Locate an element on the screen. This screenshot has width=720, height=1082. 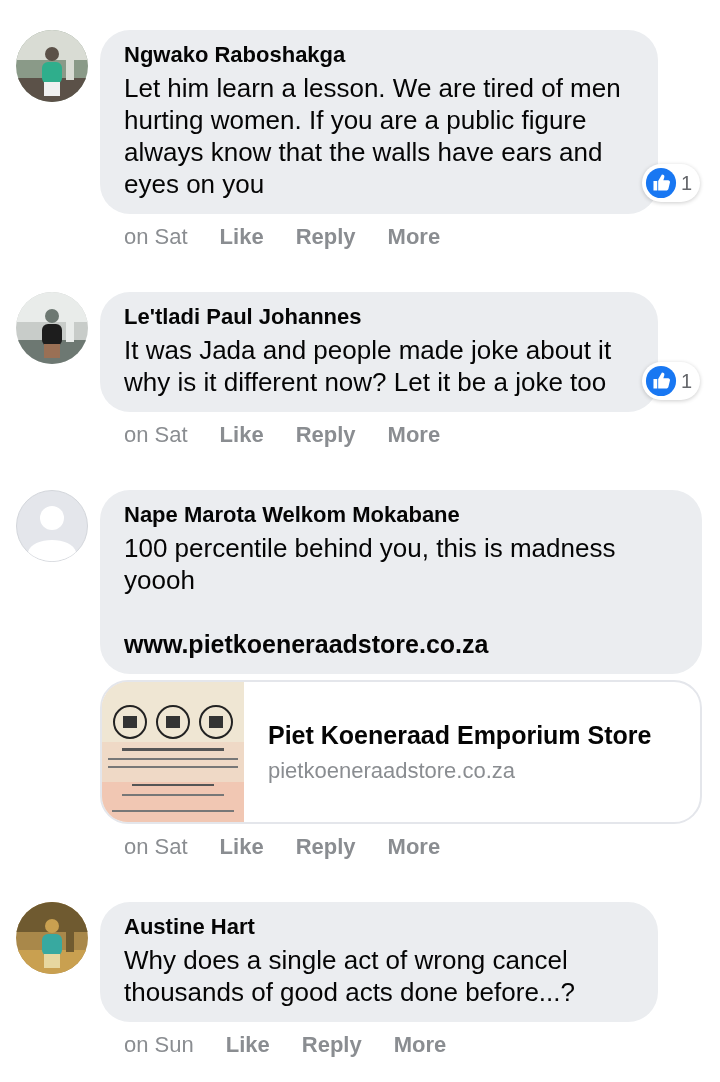
default-avatar-icon is located at coordinates (52, 526).